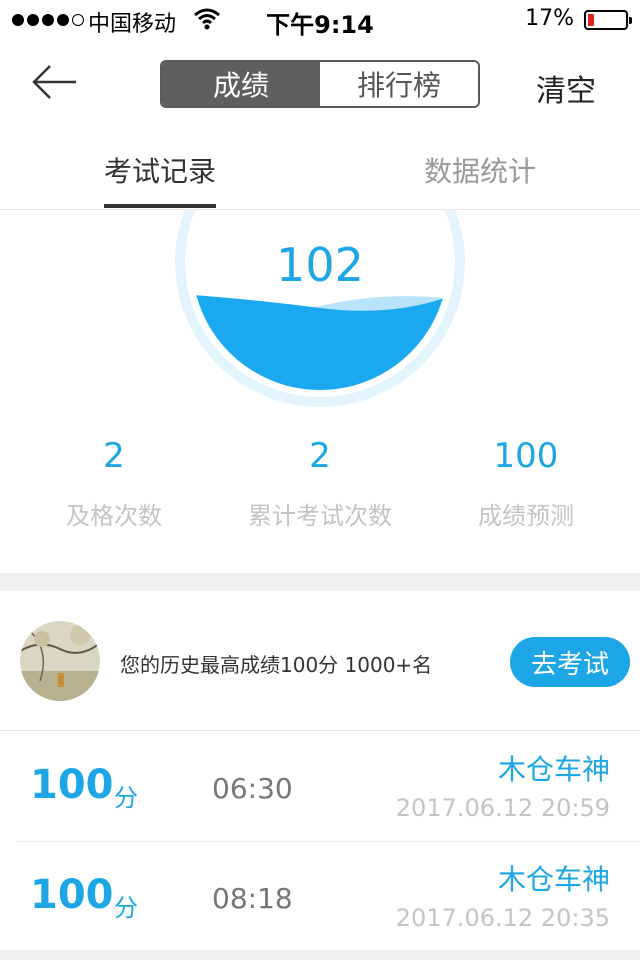 The height and width of the screenshot is (960, 640). I want to click on stat-predicted-score: 100 成绩预测, so click(526, 483).